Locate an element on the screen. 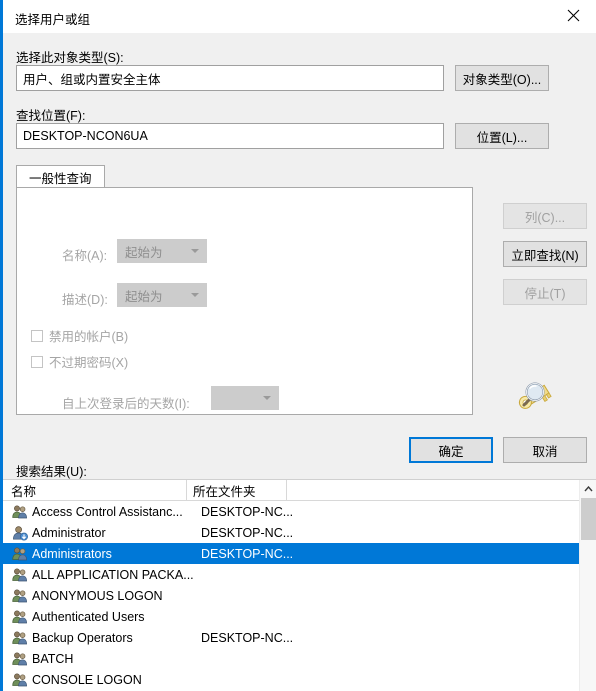 The image size is (596, 691). table-row: BATCH is located at coordinates (291, 658).